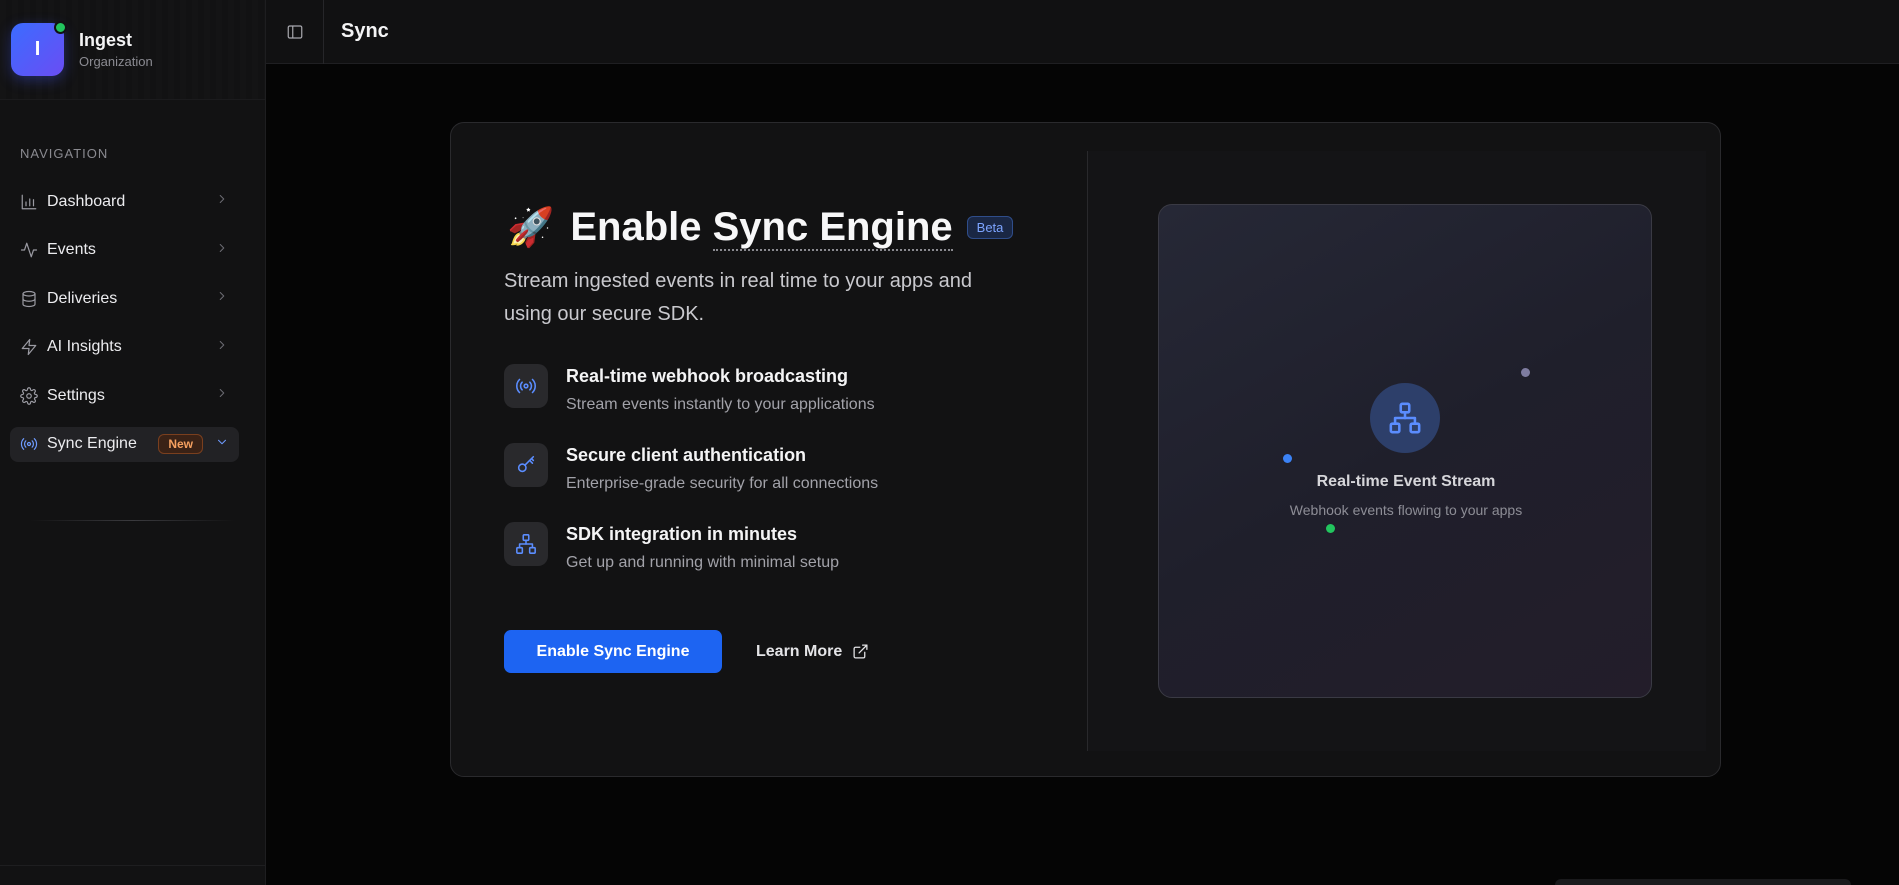  What do you see at coordinates (124, 395) in the screenshot?
I see `sidebar-item-settings: Settings` at bounding box center [124, 395].